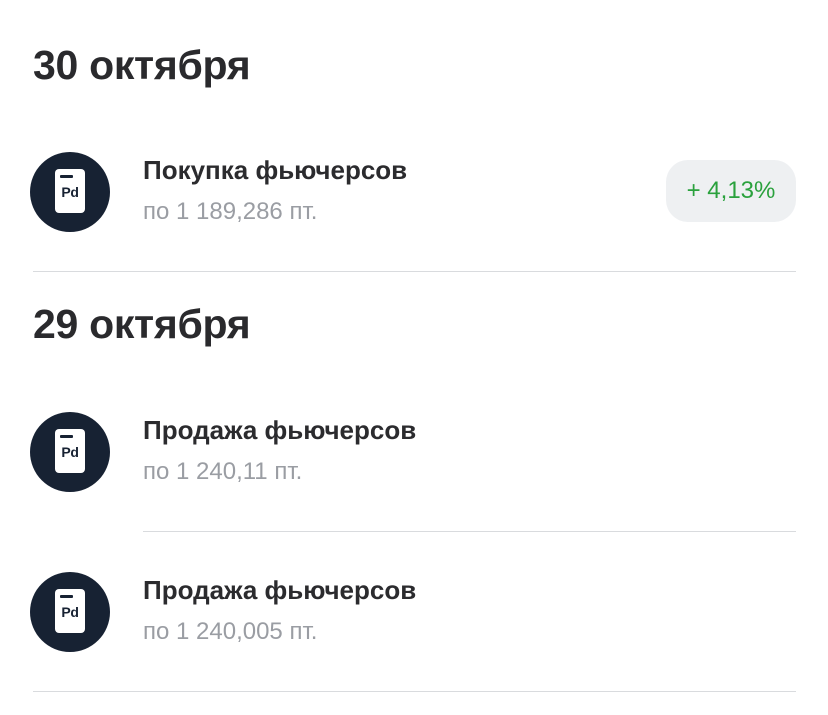 This screenshot has height=715, width=828. Describe the element at coordinates (275, 170) in the screenshot. I see `operation-title: Покупка фьючерсов` at that location.